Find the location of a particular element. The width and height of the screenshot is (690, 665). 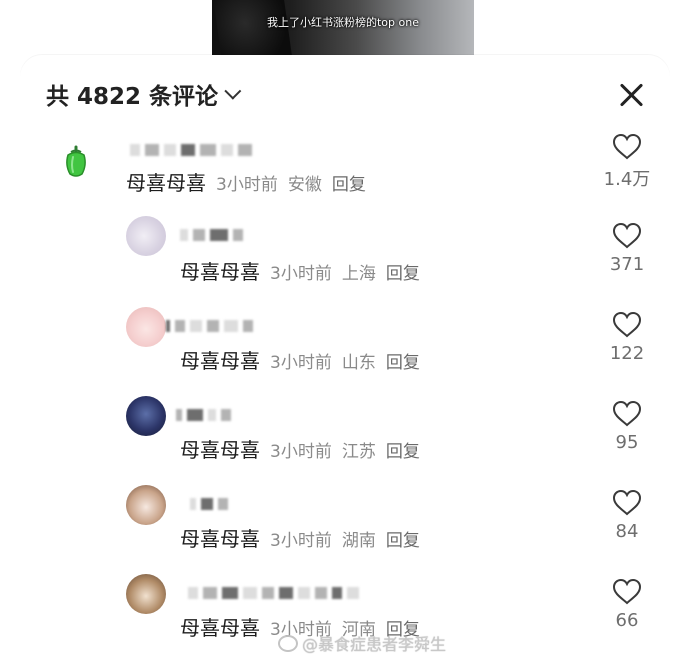

comment-item: 母喜母喜 3小时前 上海 回复 371 is located at coordinates (345, 259).